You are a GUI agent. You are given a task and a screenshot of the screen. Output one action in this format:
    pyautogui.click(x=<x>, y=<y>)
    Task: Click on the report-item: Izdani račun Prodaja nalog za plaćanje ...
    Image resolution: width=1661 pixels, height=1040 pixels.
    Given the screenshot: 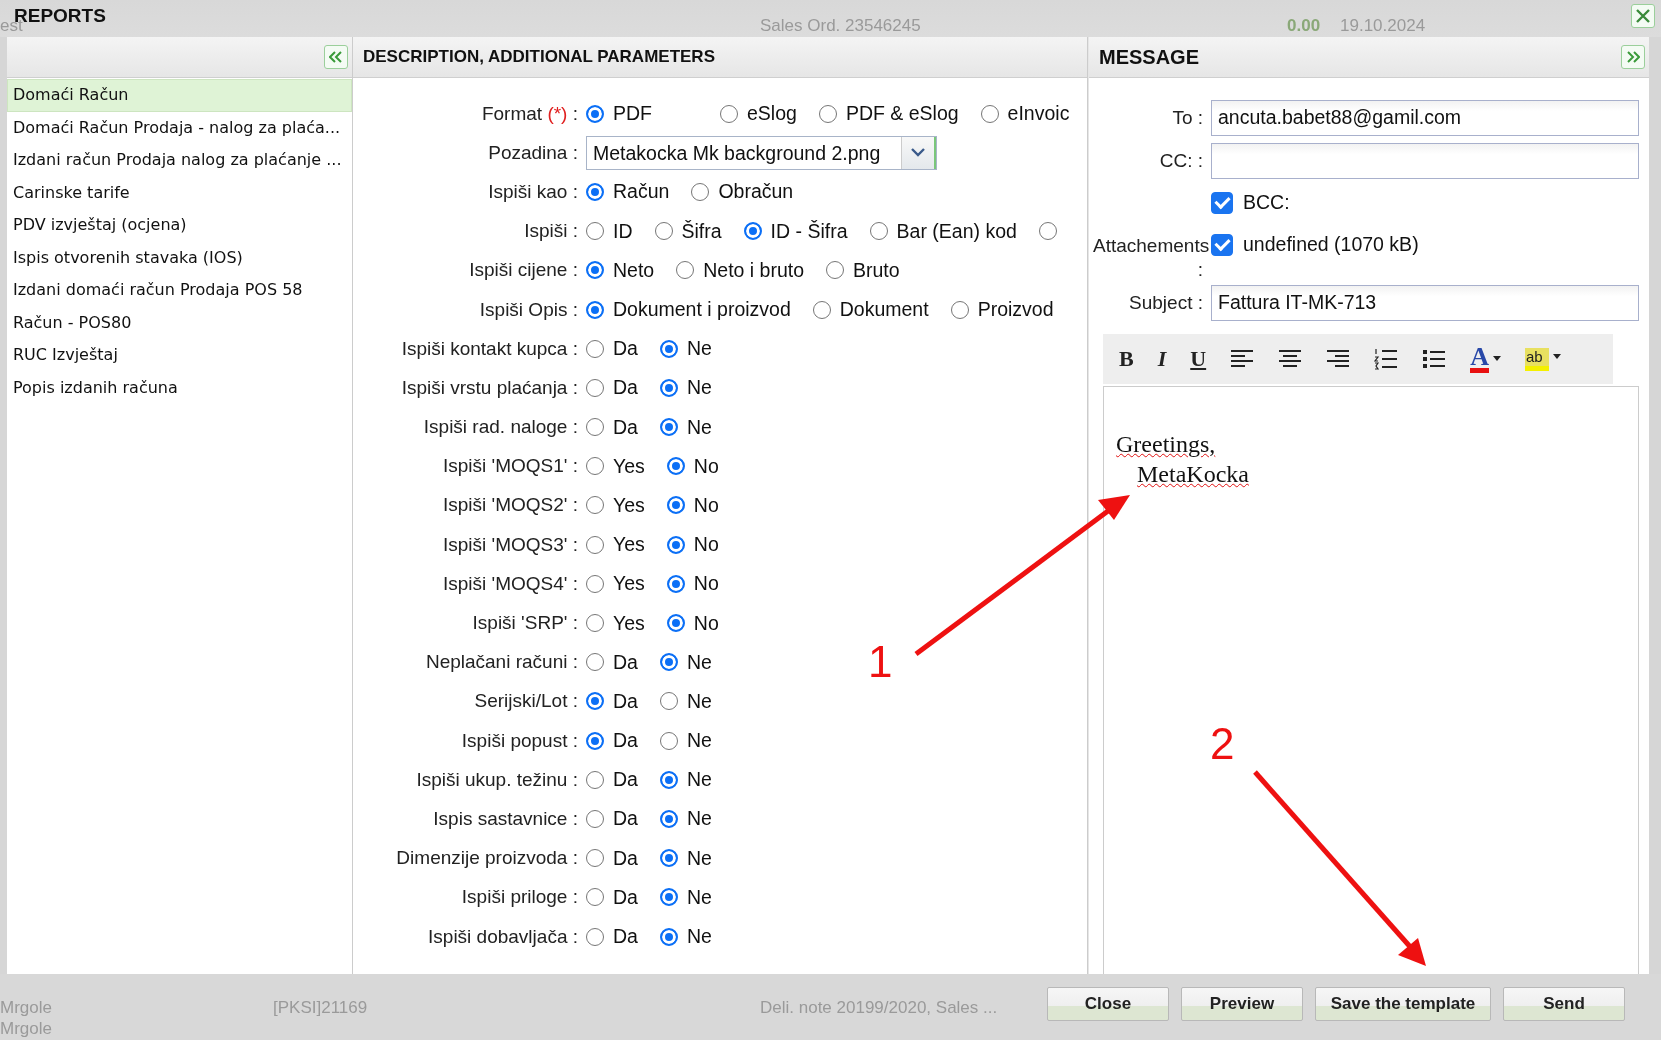 What is the action you would take?
    pyautogui.click(x=179, y=160)
    